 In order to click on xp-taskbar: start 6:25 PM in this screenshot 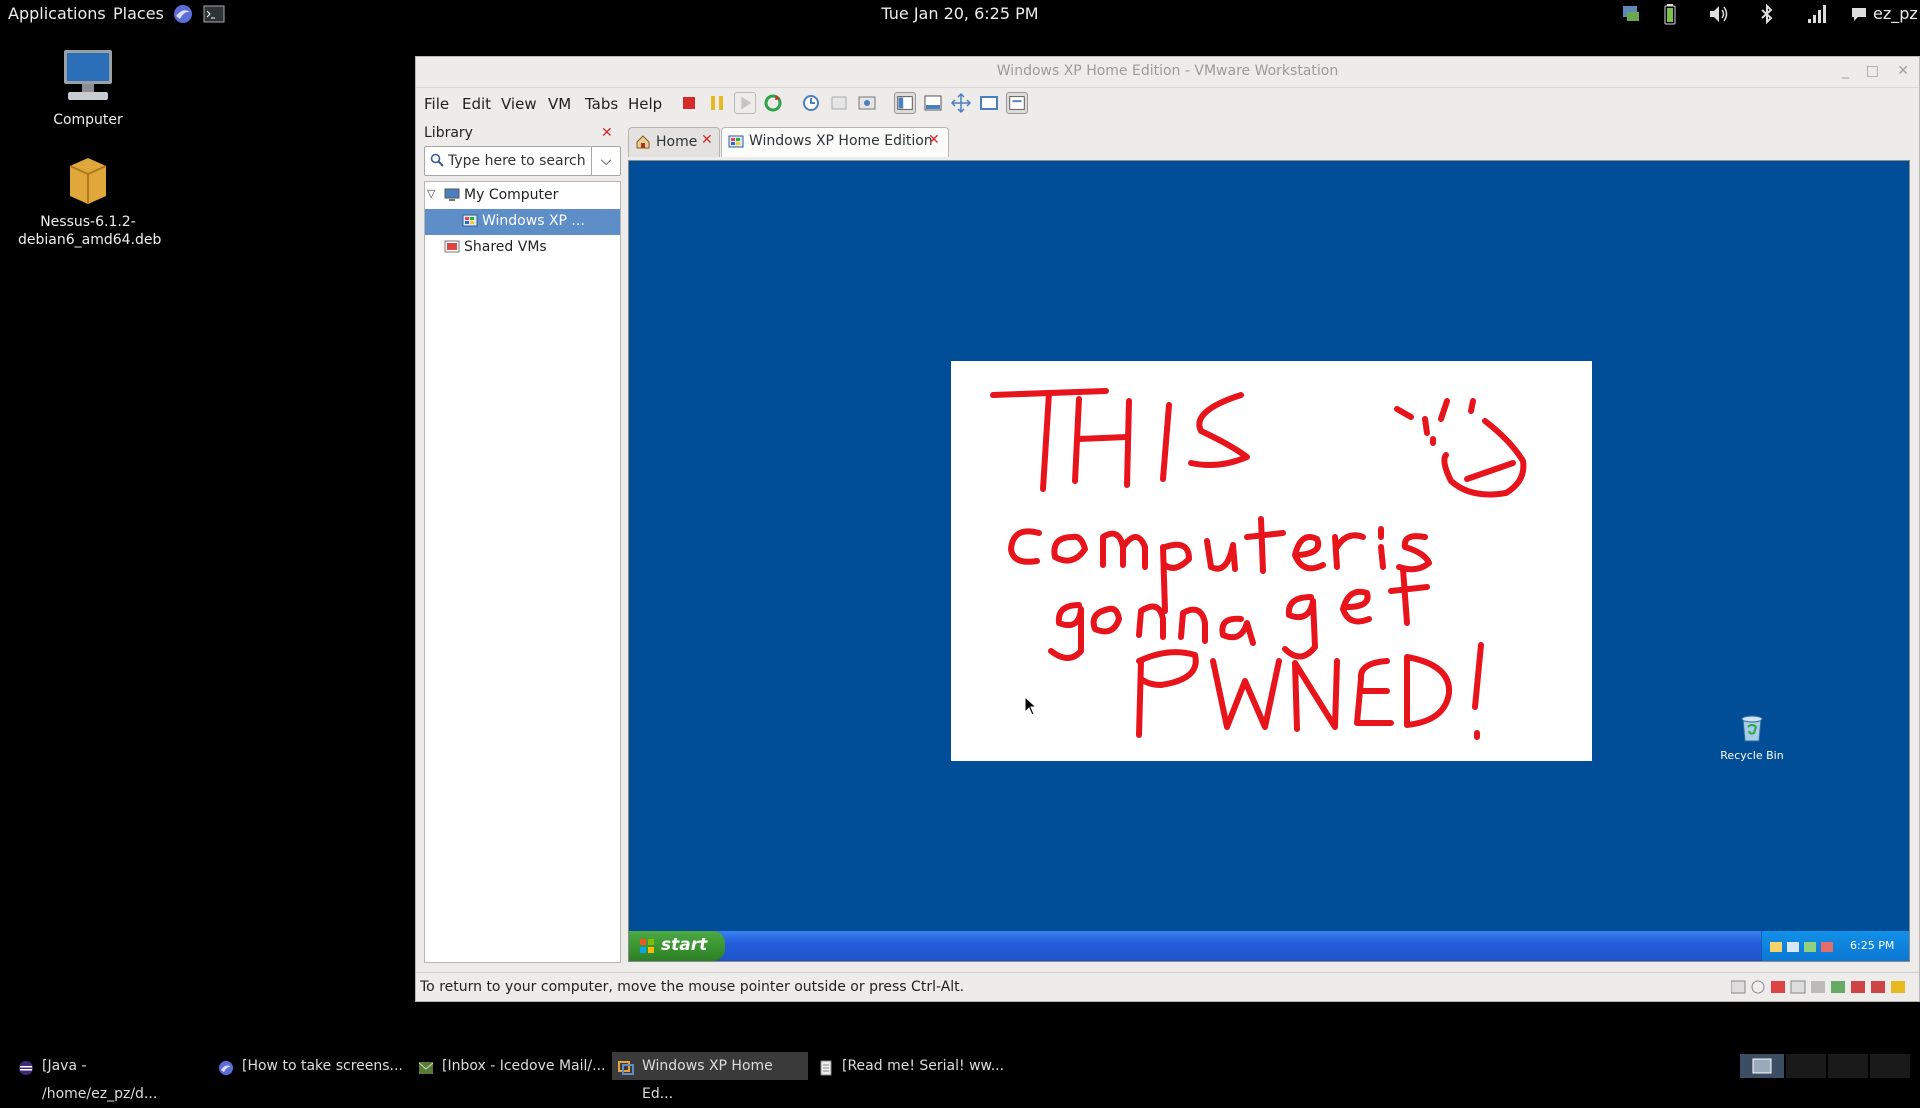, I will do `click(1269, 946)`.